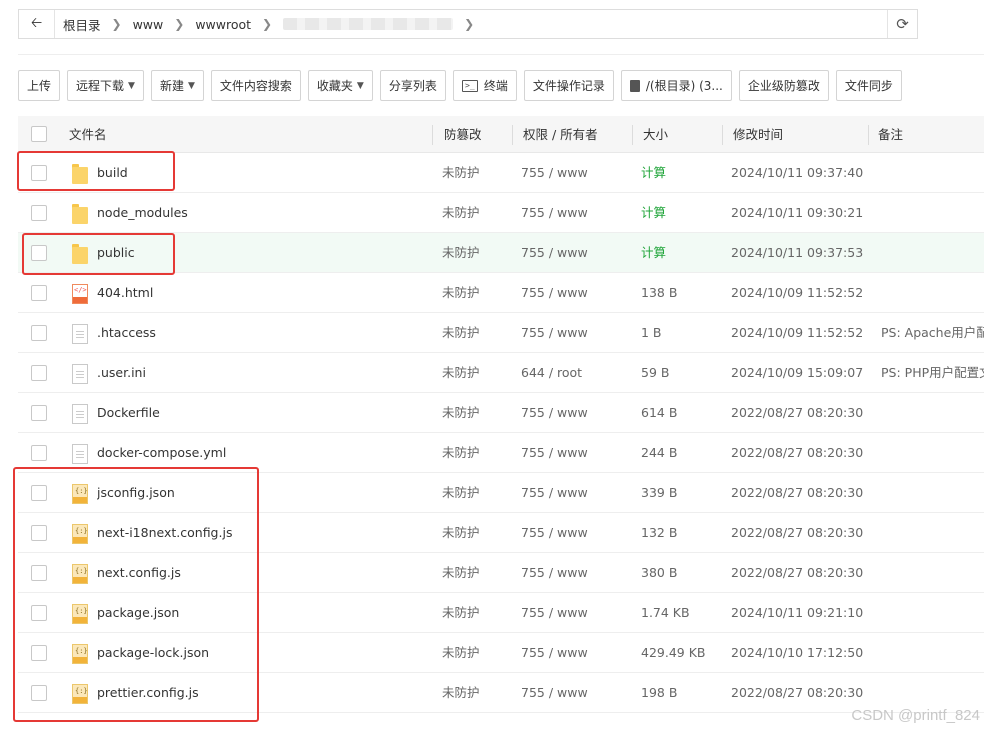  Describe the element at coordinates (39, 85) in the screenshot. I see `upload-button: 上传` at that location.